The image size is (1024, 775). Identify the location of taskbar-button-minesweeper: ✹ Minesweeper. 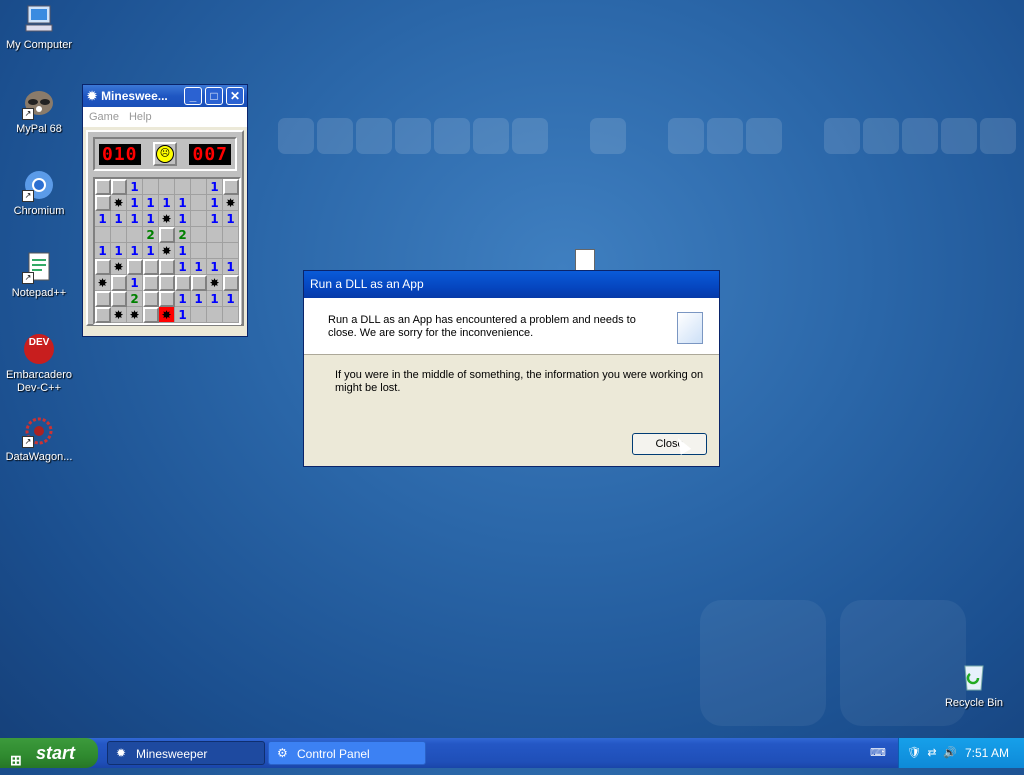
(186, 753).